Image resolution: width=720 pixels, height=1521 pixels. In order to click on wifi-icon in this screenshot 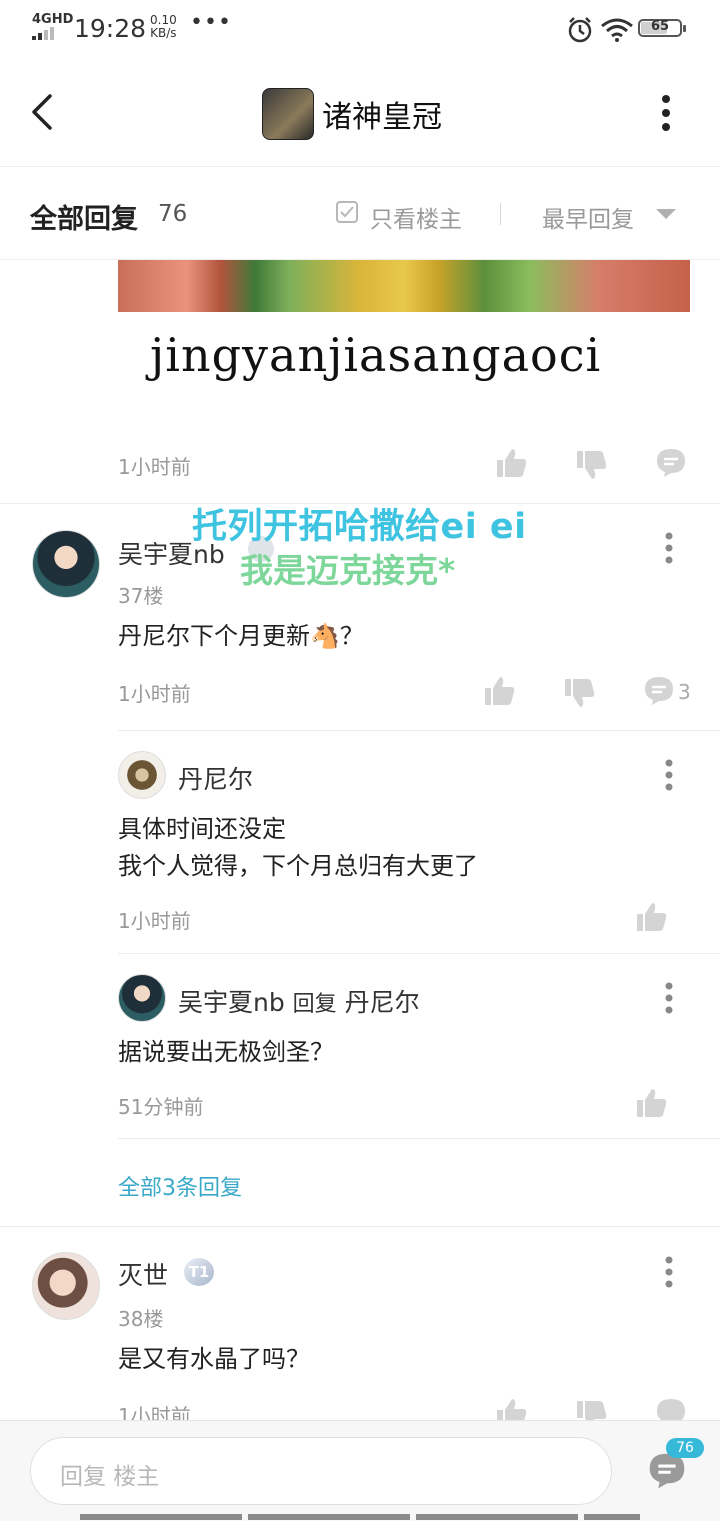, I will do `click(617, 30)`.